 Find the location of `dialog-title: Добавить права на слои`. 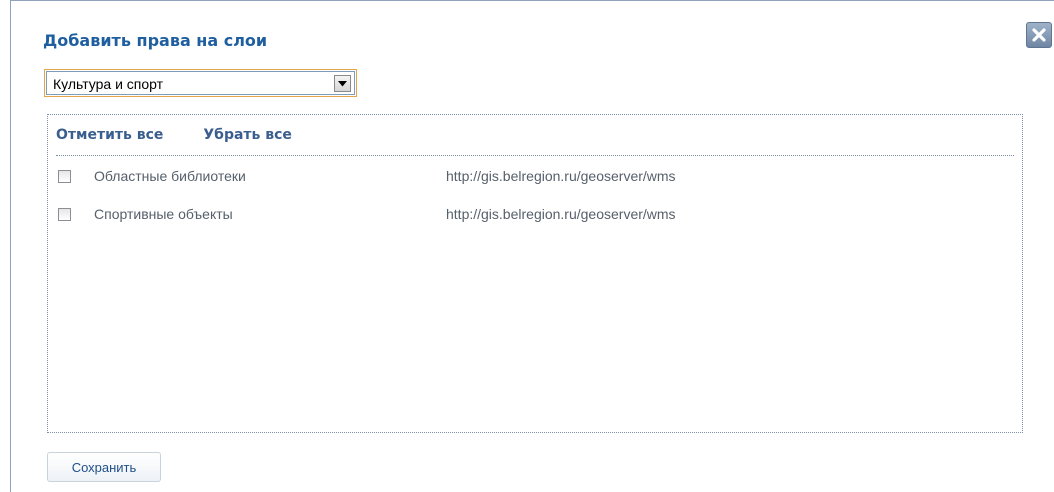

dialog-title: Добавить права на слои is located at coordinates (155, 40).